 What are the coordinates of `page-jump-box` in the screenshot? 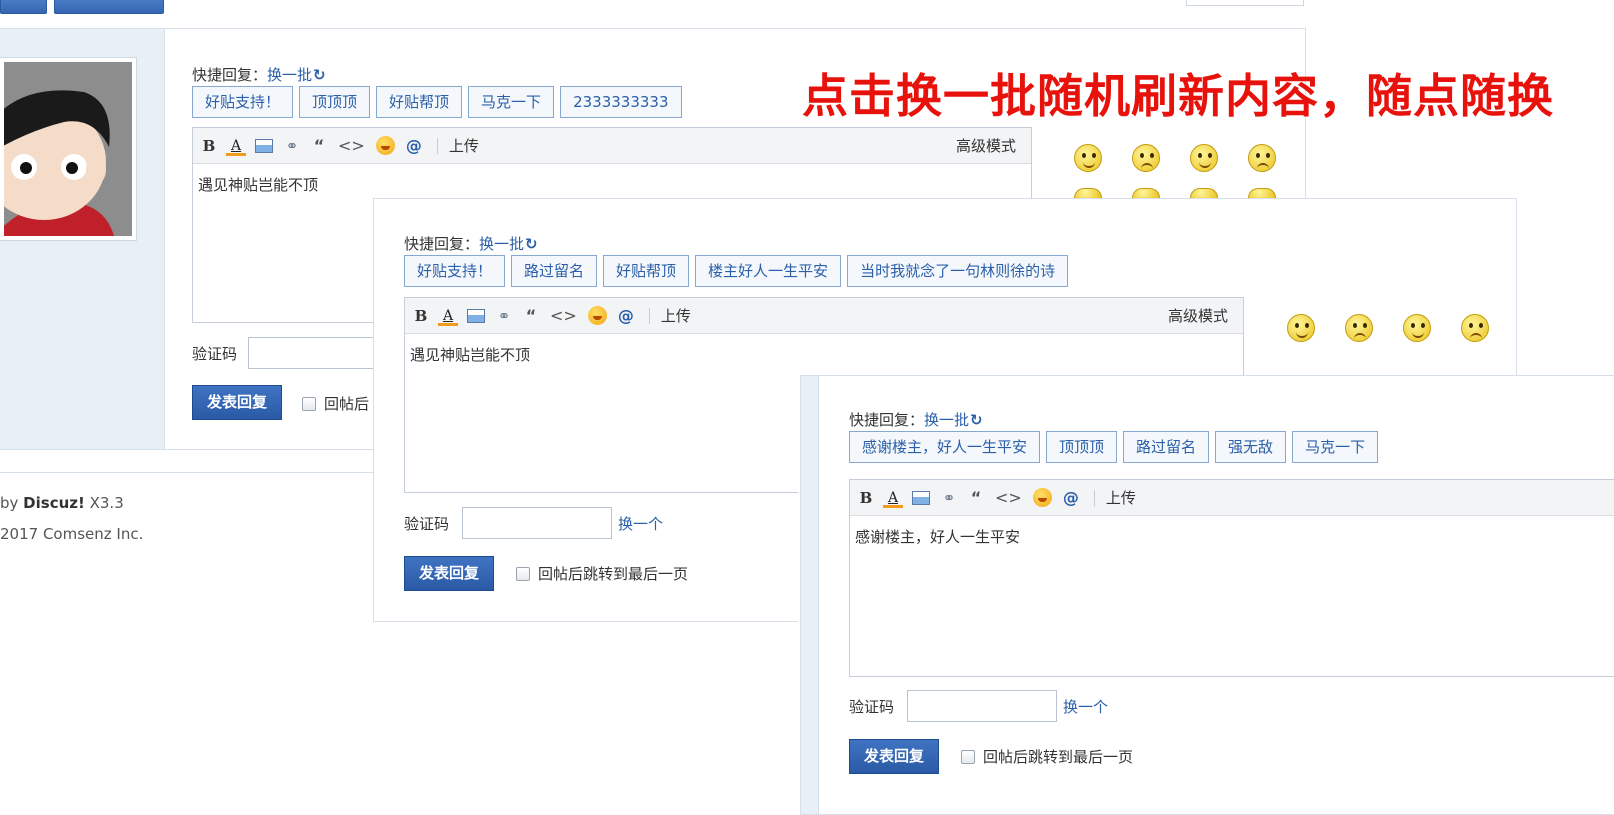 It's located at (1245, 3).